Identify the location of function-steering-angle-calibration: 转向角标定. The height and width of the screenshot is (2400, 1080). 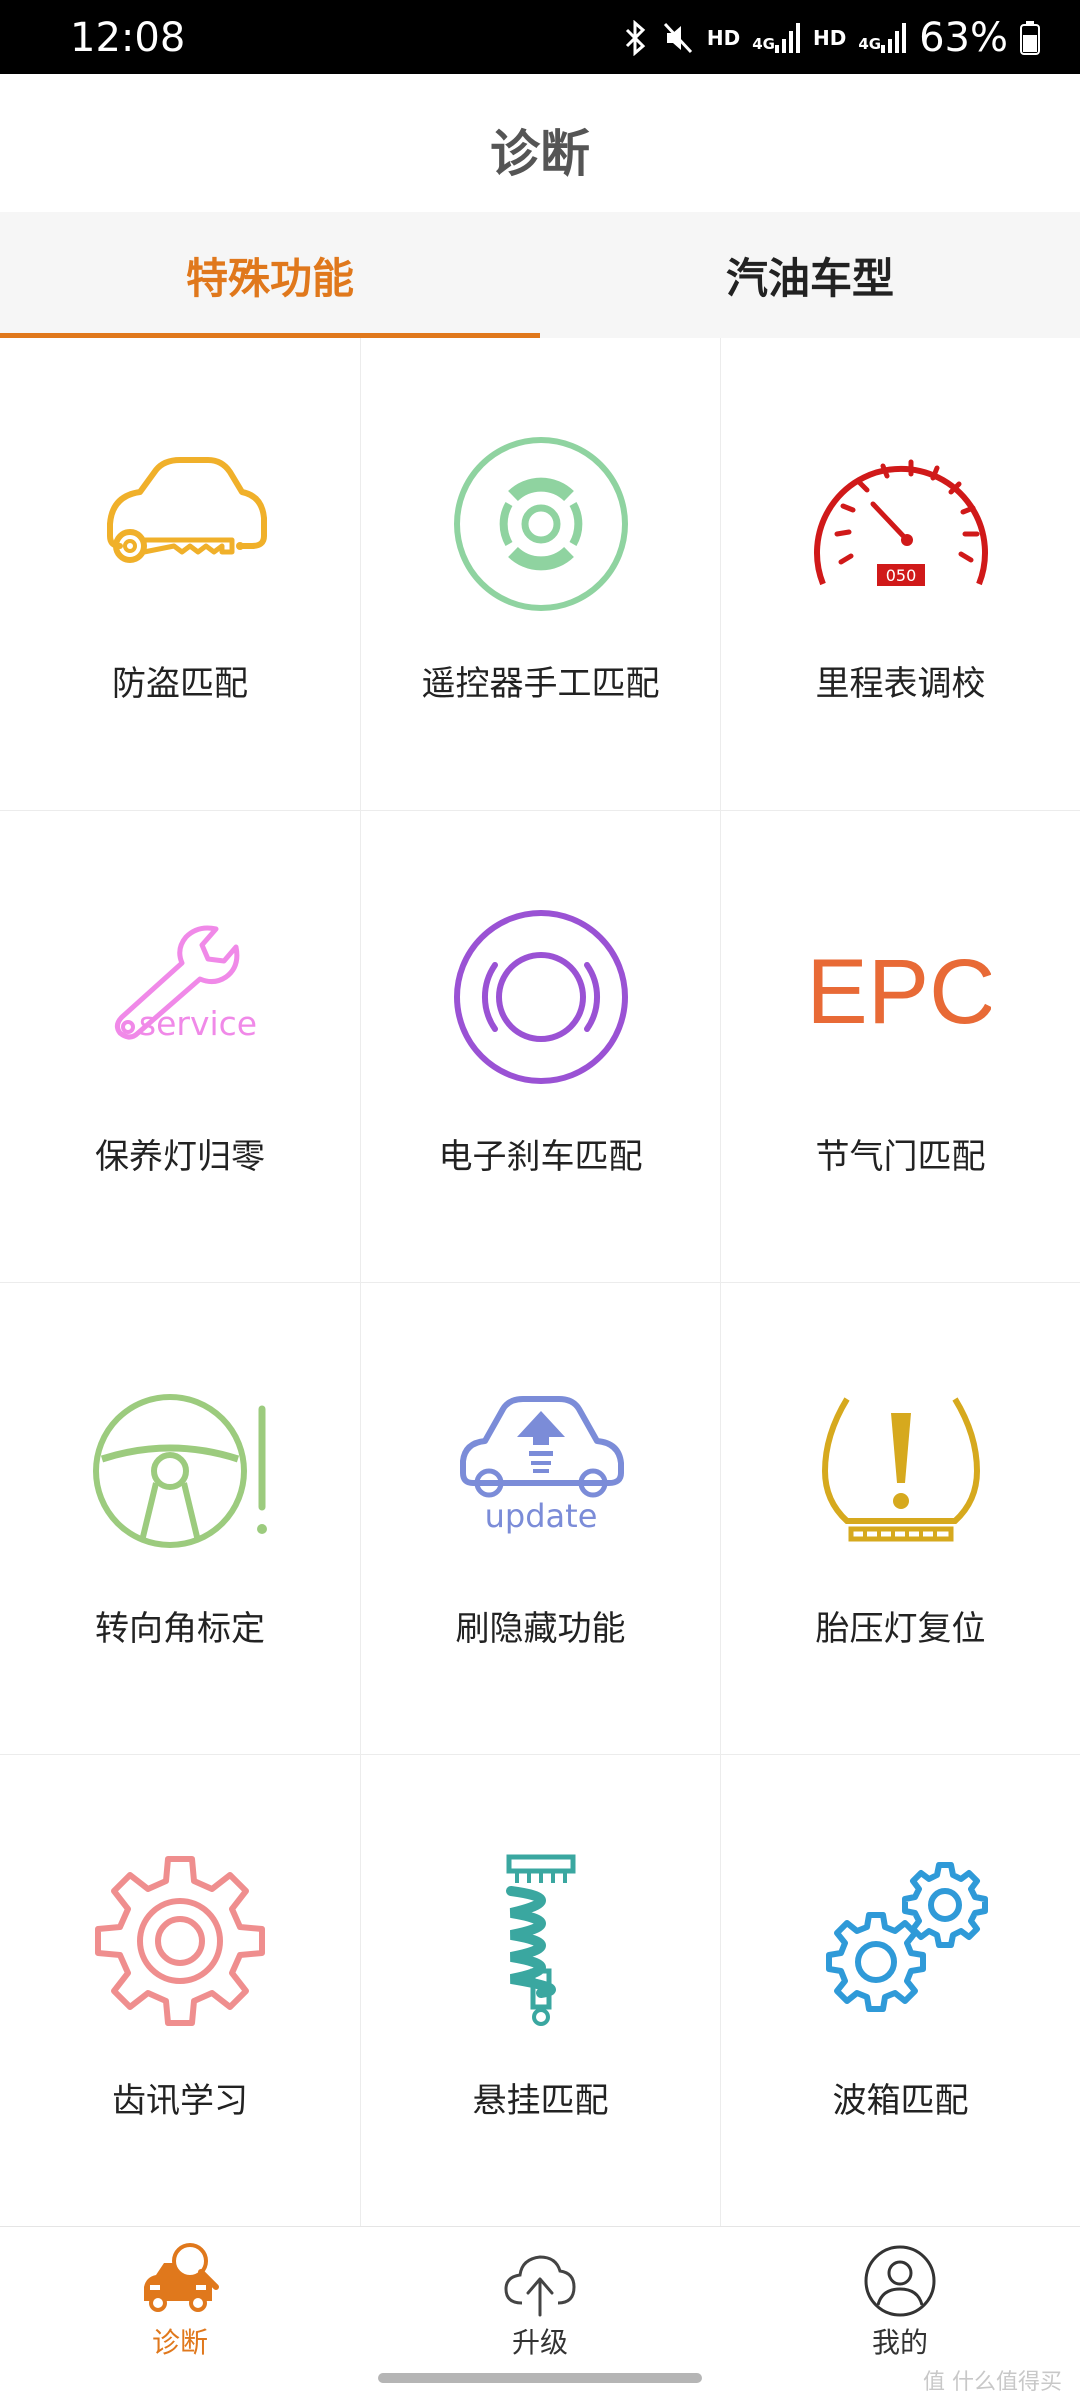
(180, 1518).